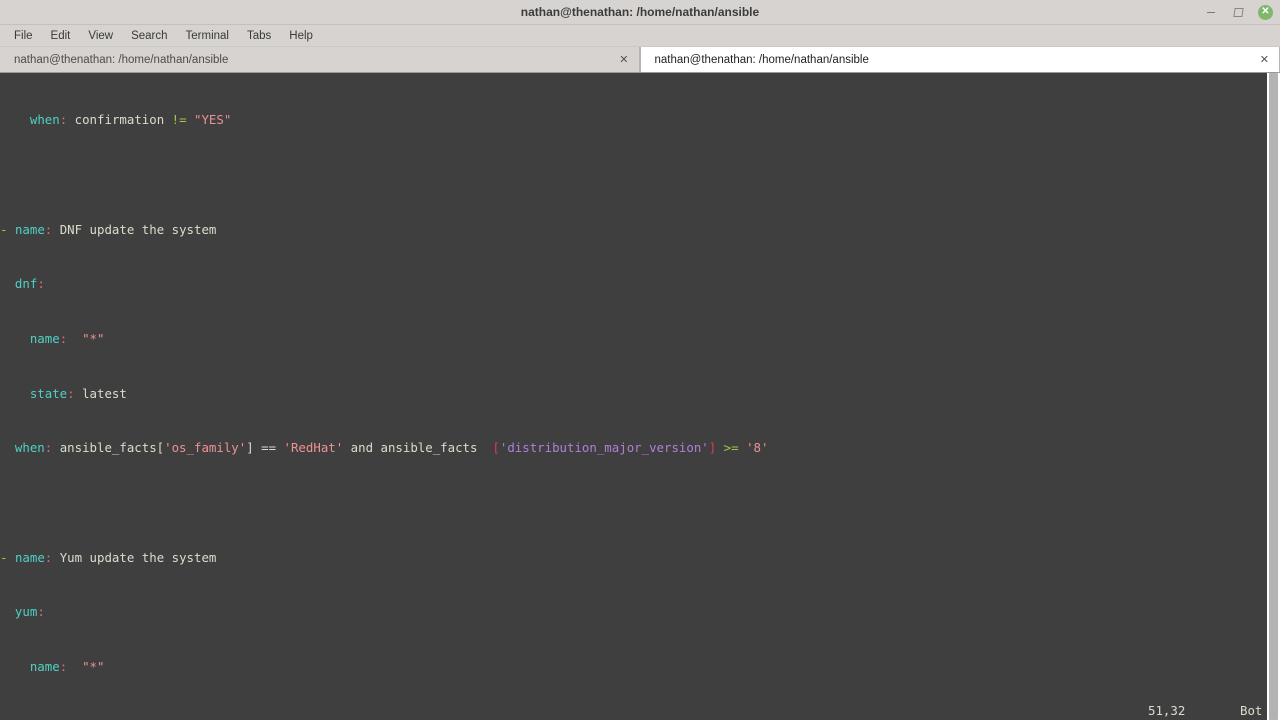 The width and height of the screenshot is (1280, 720). Describe the element at coordinates (1265, 12) in the screenshot. I see `close-icon: ✕` at that location.